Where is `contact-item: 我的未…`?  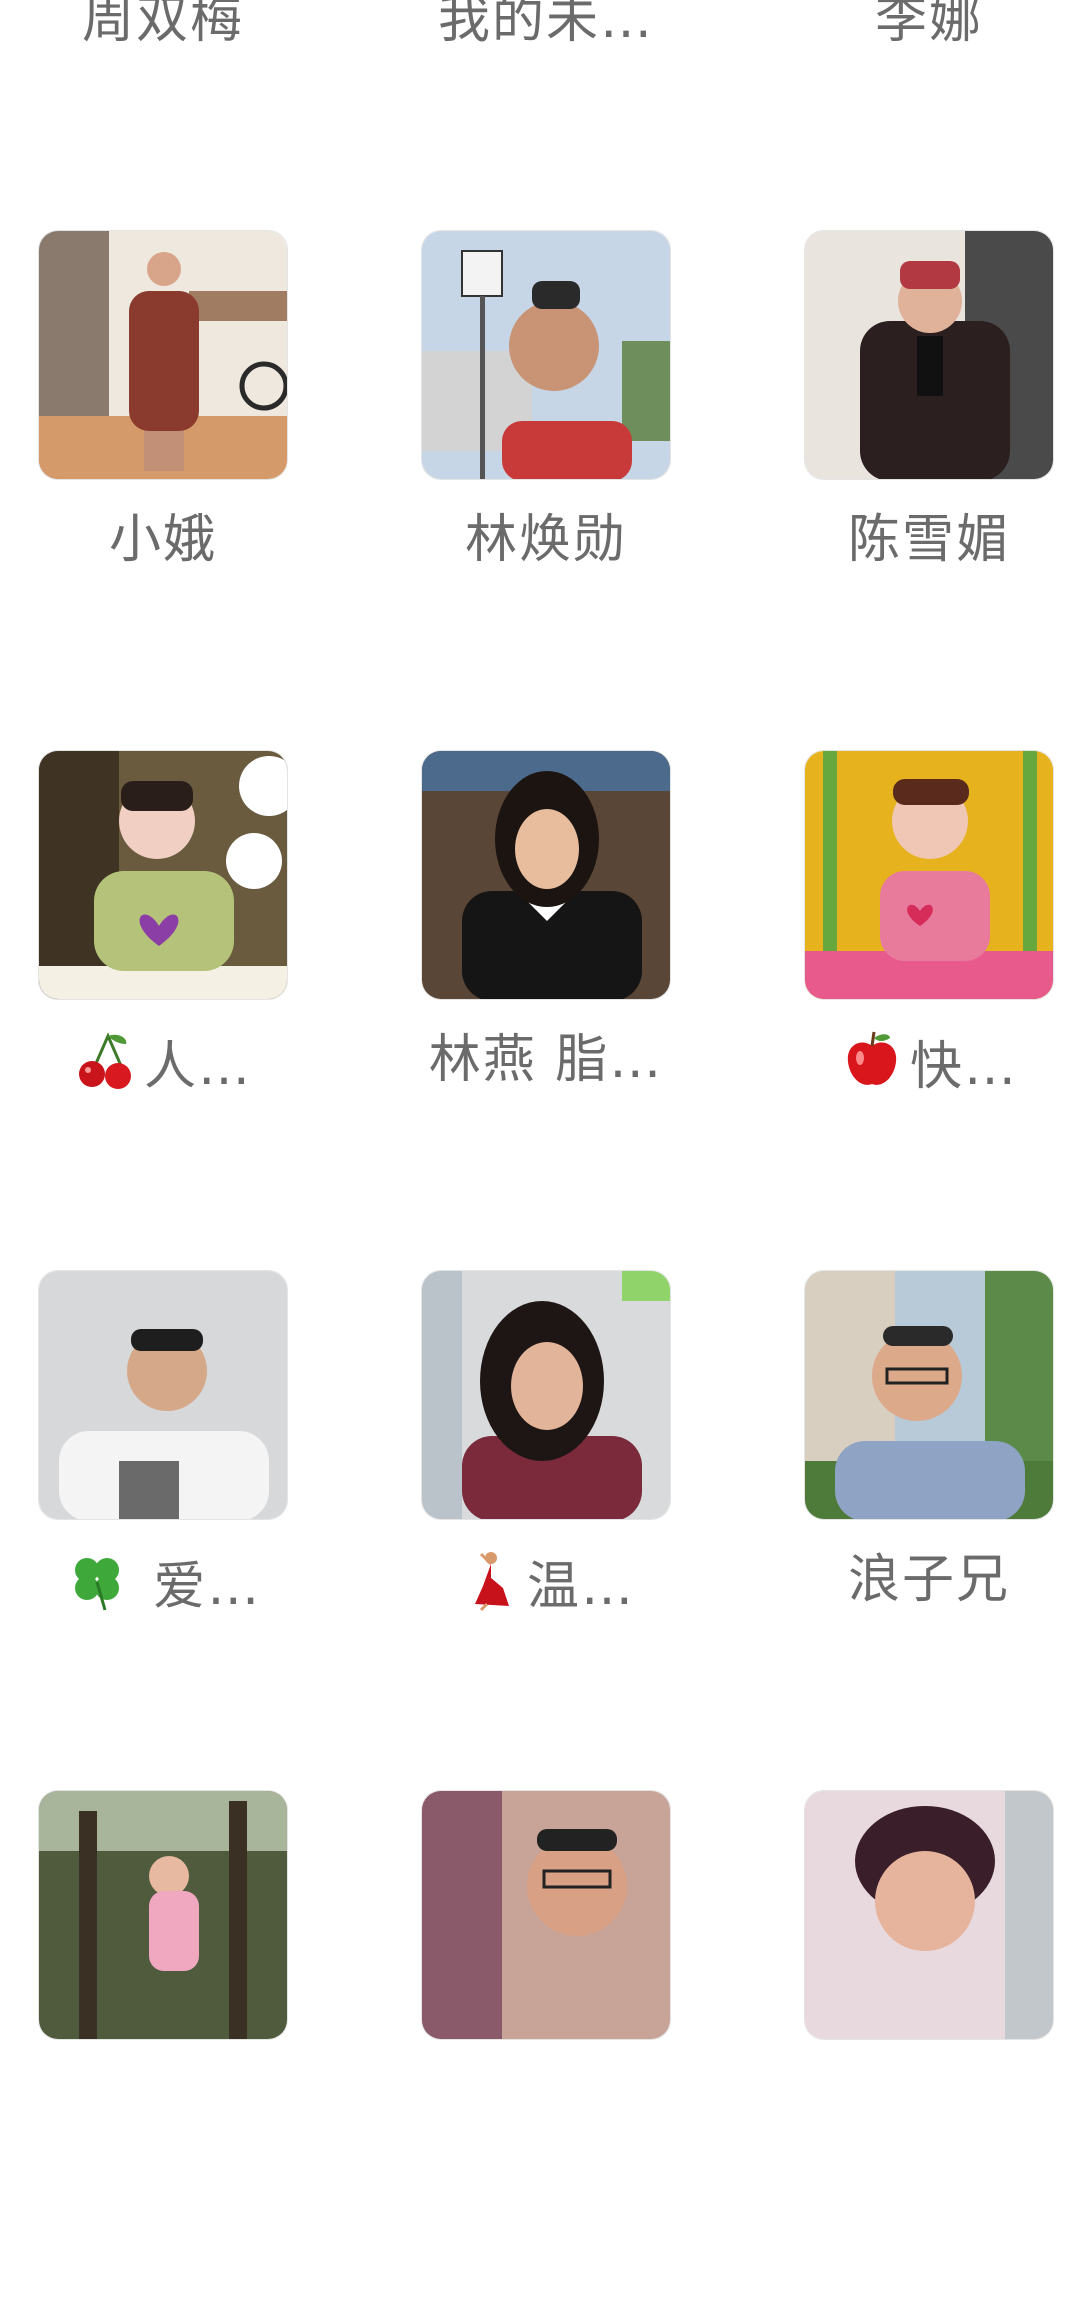
contact-item: 我的未… is located at coordinates (546, 70).